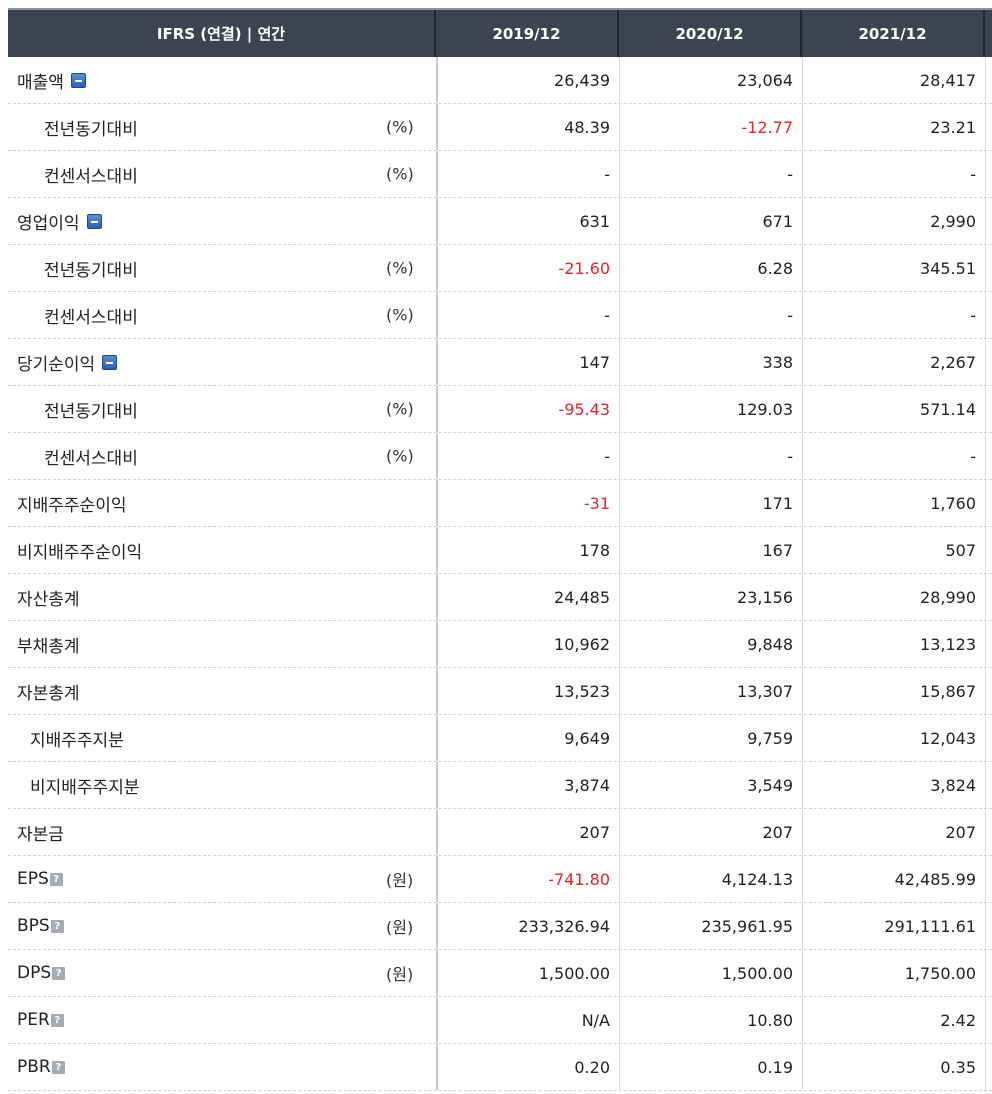 The width and height of the screenshot is (992, 1094). What do you see at coordinates (33, 879) in the screenshot?
I see `row-label: EPS` at bounding box center [33, 879].